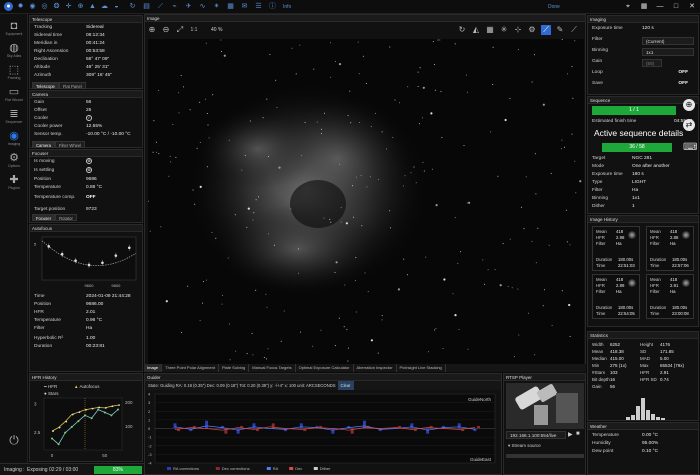 The image size is (700, 475). Describe the element at coordinates (546, 30) in the screenshot. I see `stretch-icon: ⟋` at that location.